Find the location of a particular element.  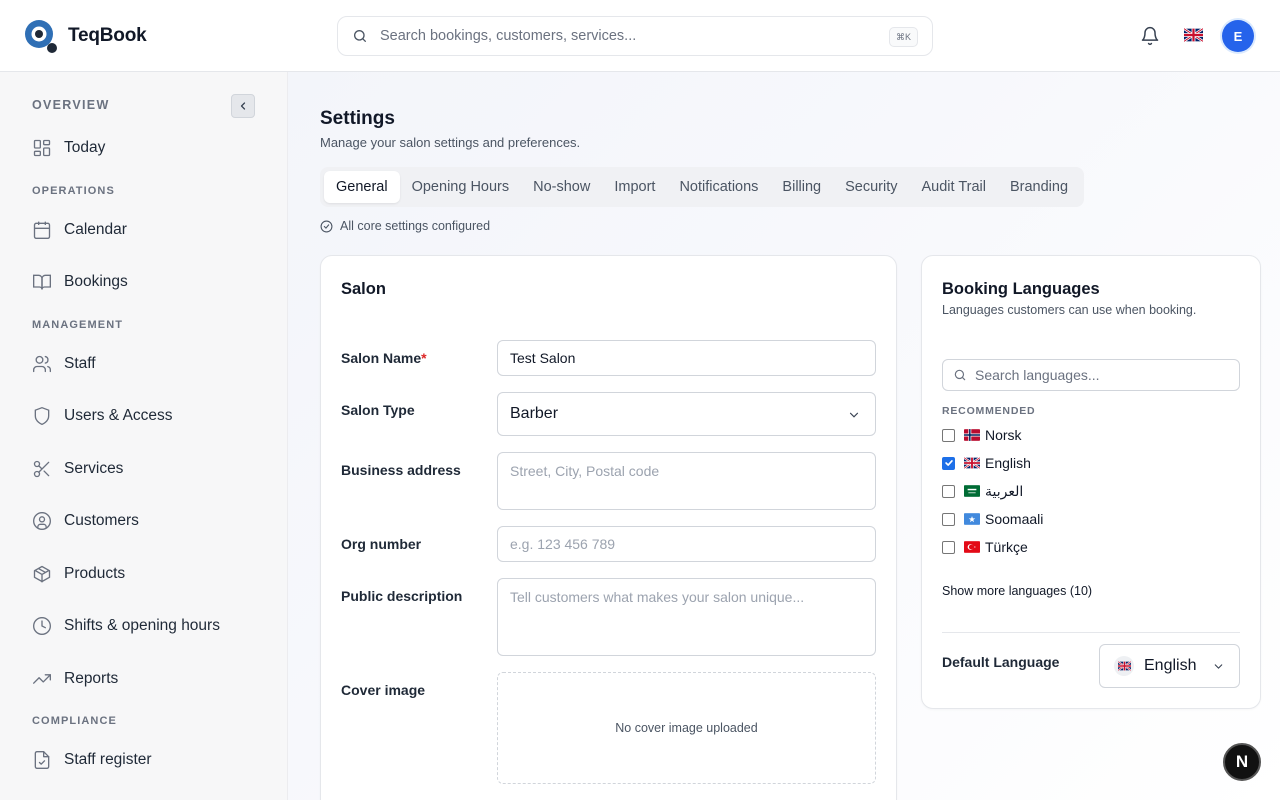

tab-import: Import is located at coordinates (634, 187).